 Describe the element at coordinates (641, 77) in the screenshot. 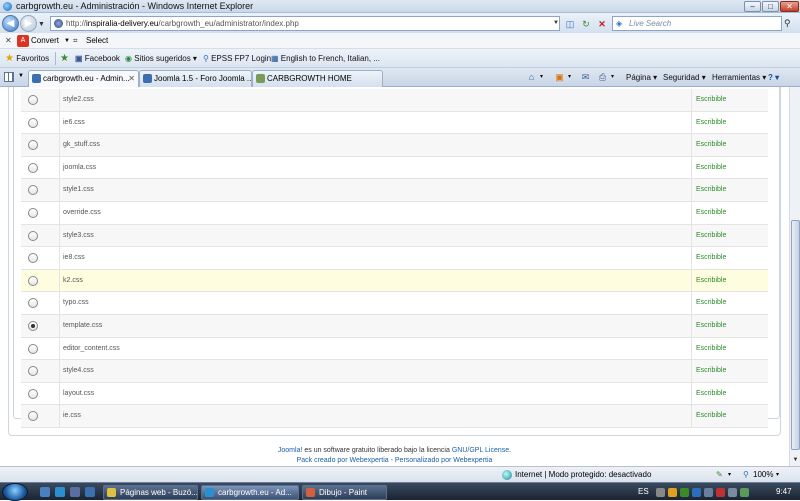

I see `page-menu: Página ▾` at that location.